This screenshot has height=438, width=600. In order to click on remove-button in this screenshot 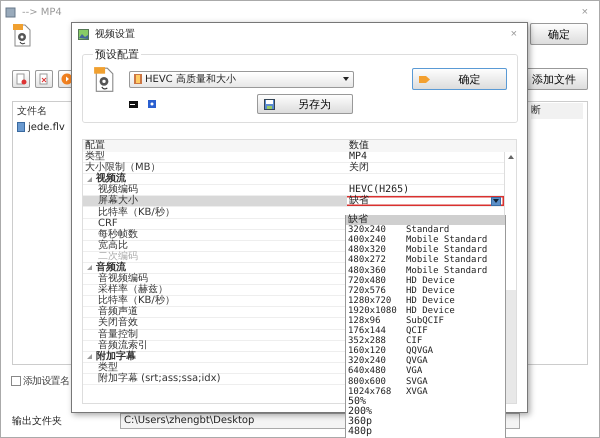, I will do `click(21, 79)`.